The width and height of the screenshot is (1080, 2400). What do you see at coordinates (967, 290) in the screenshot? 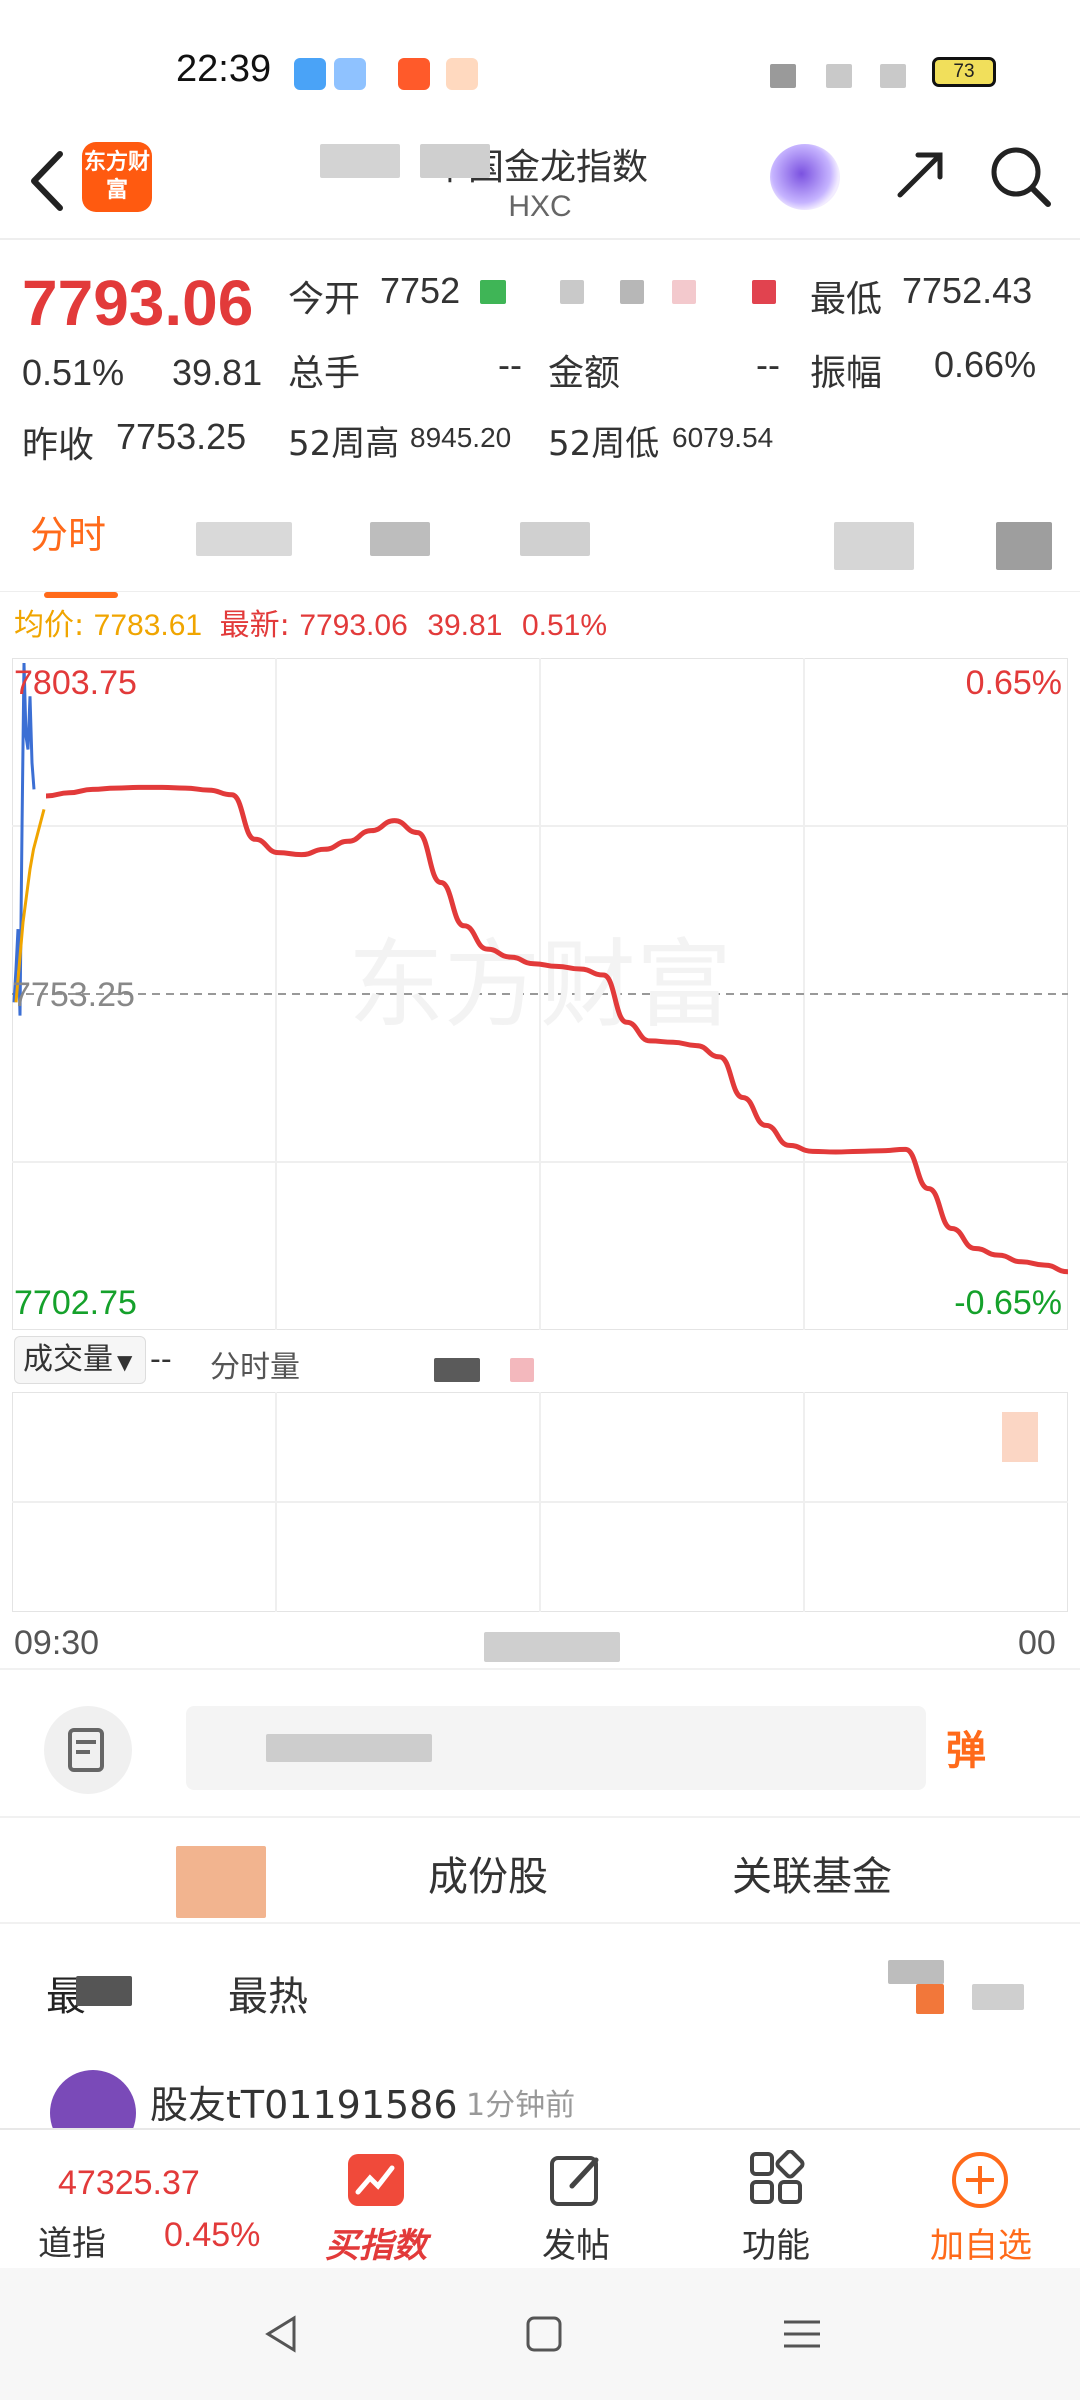
I see `low-value: 7752.43` at bounding box center [967, 290].